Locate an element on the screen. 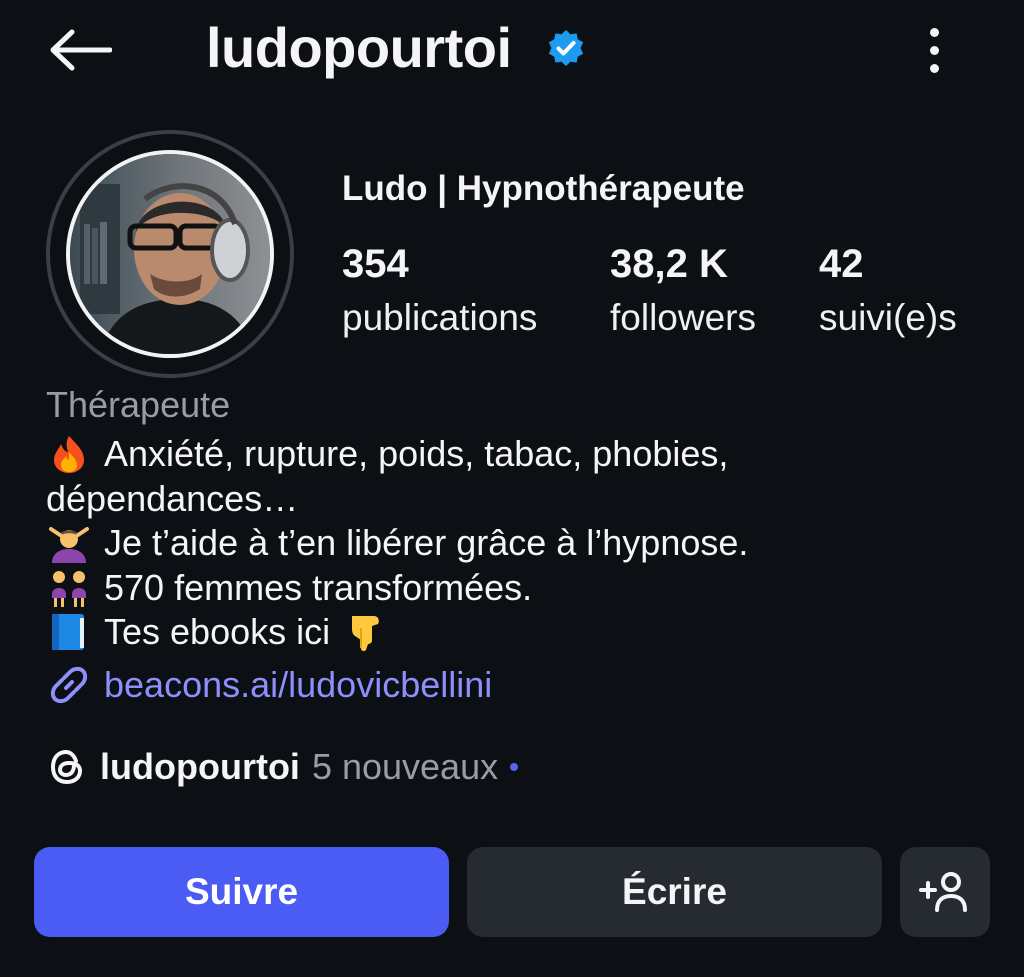  bio-link: beacons.ai/ludovicbellini is located at coordinates (269, 685).